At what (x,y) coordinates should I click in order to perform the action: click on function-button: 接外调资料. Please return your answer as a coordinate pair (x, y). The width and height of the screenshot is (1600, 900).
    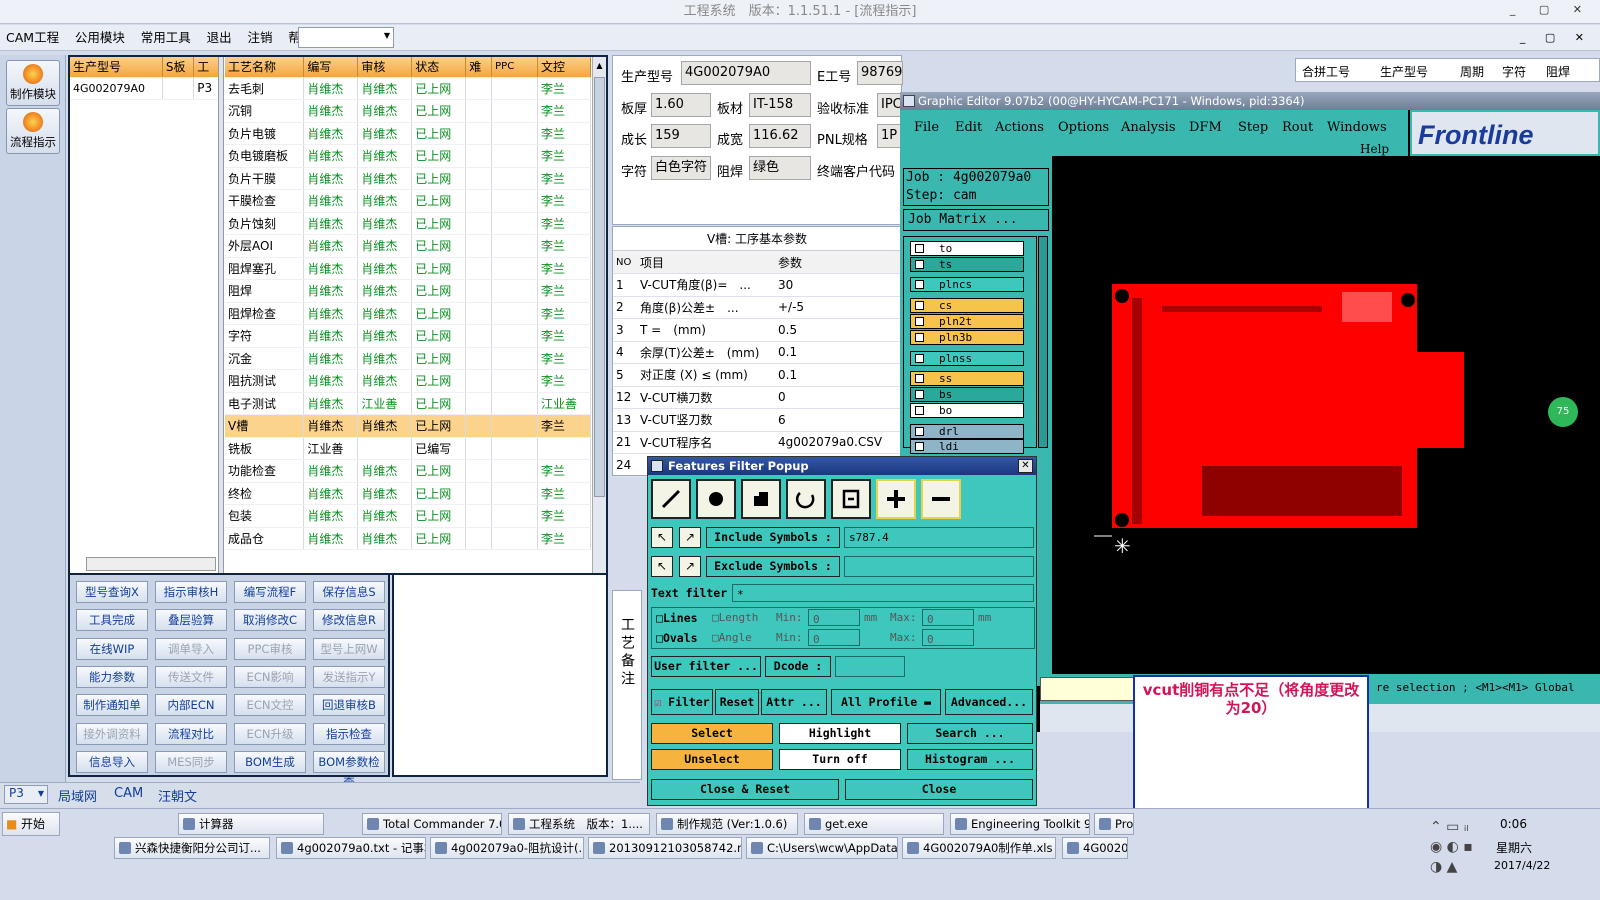
    Looking at the image, I should click on (112, 733).